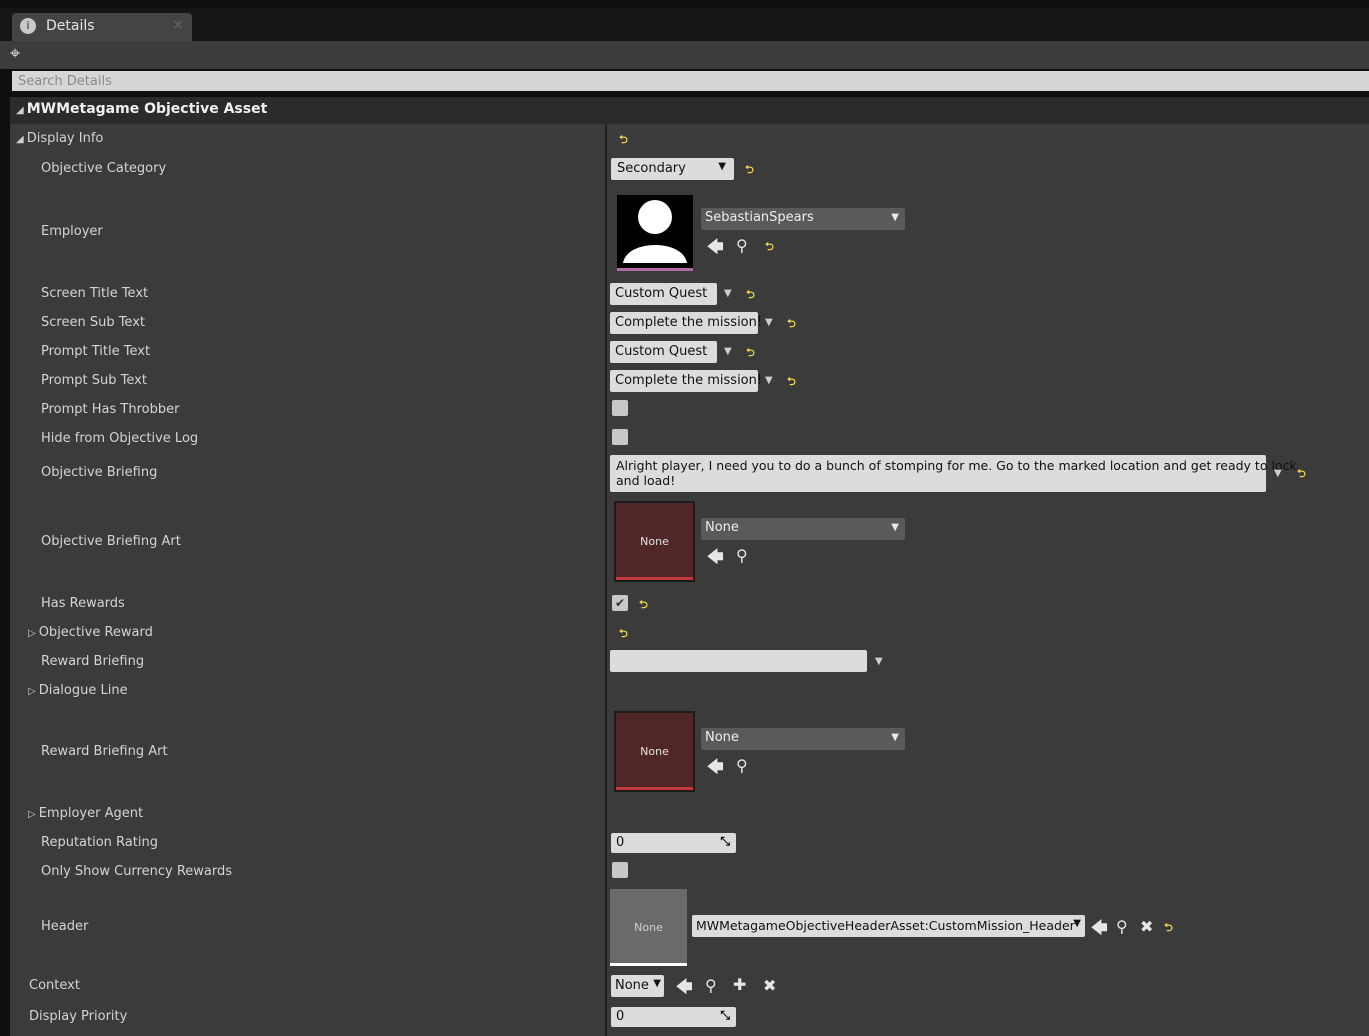 This screenshot has width=1369, height=1036. What do you see at coordinates (686, 381) in the screenshot?
I see `prompt-sub-text-input: Complete the mission!` at bounding box center [686, 381].